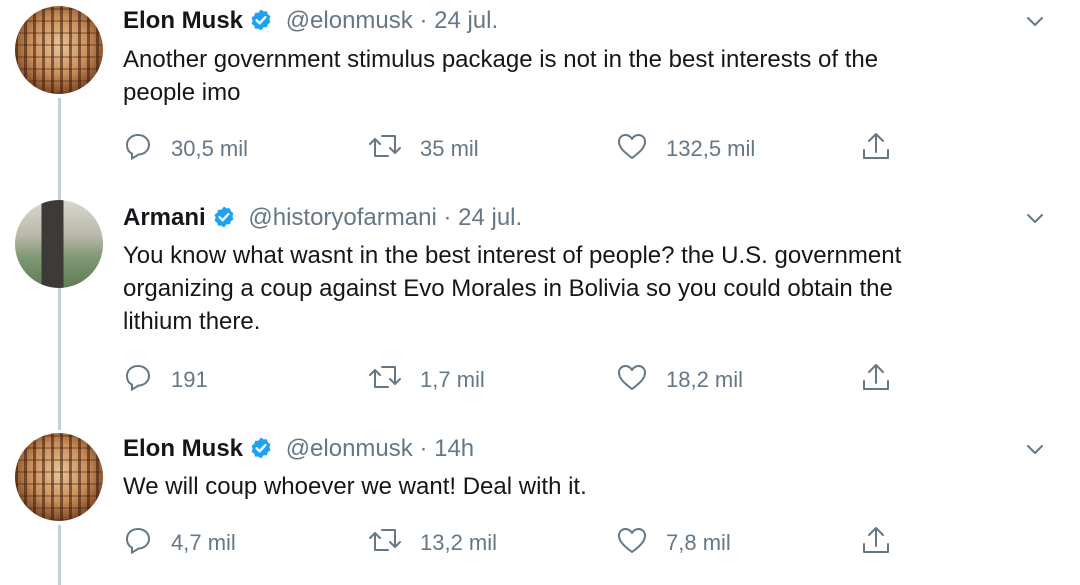  I want to click on retweet-button: 35 mil, so click(423, 149).